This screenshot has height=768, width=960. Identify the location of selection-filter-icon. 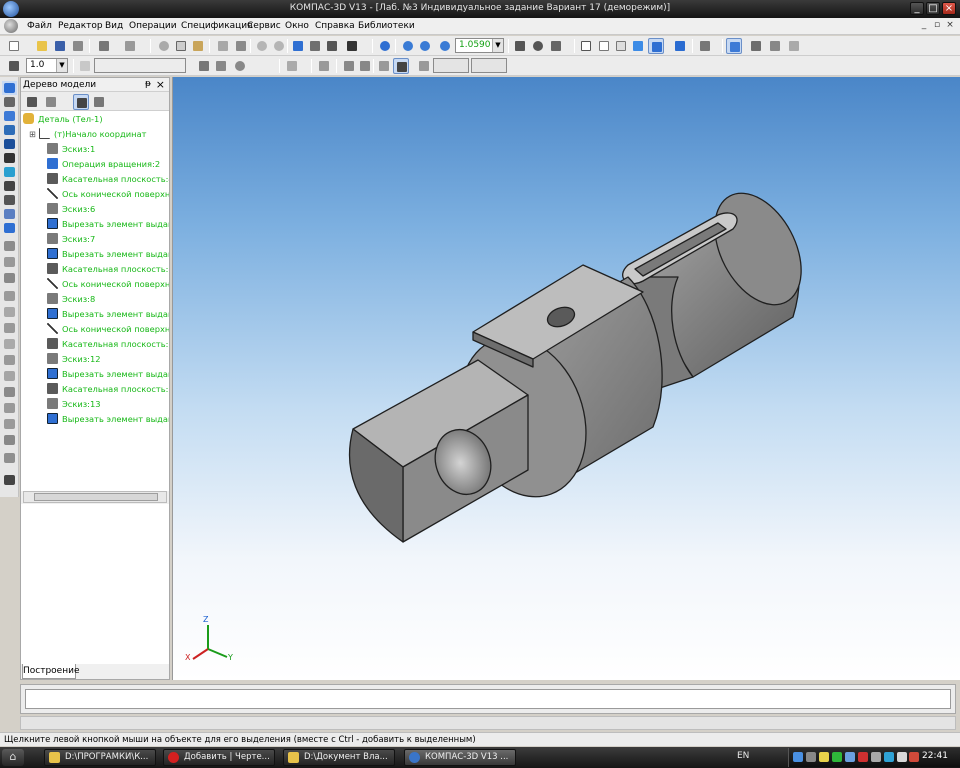
(9, 172).